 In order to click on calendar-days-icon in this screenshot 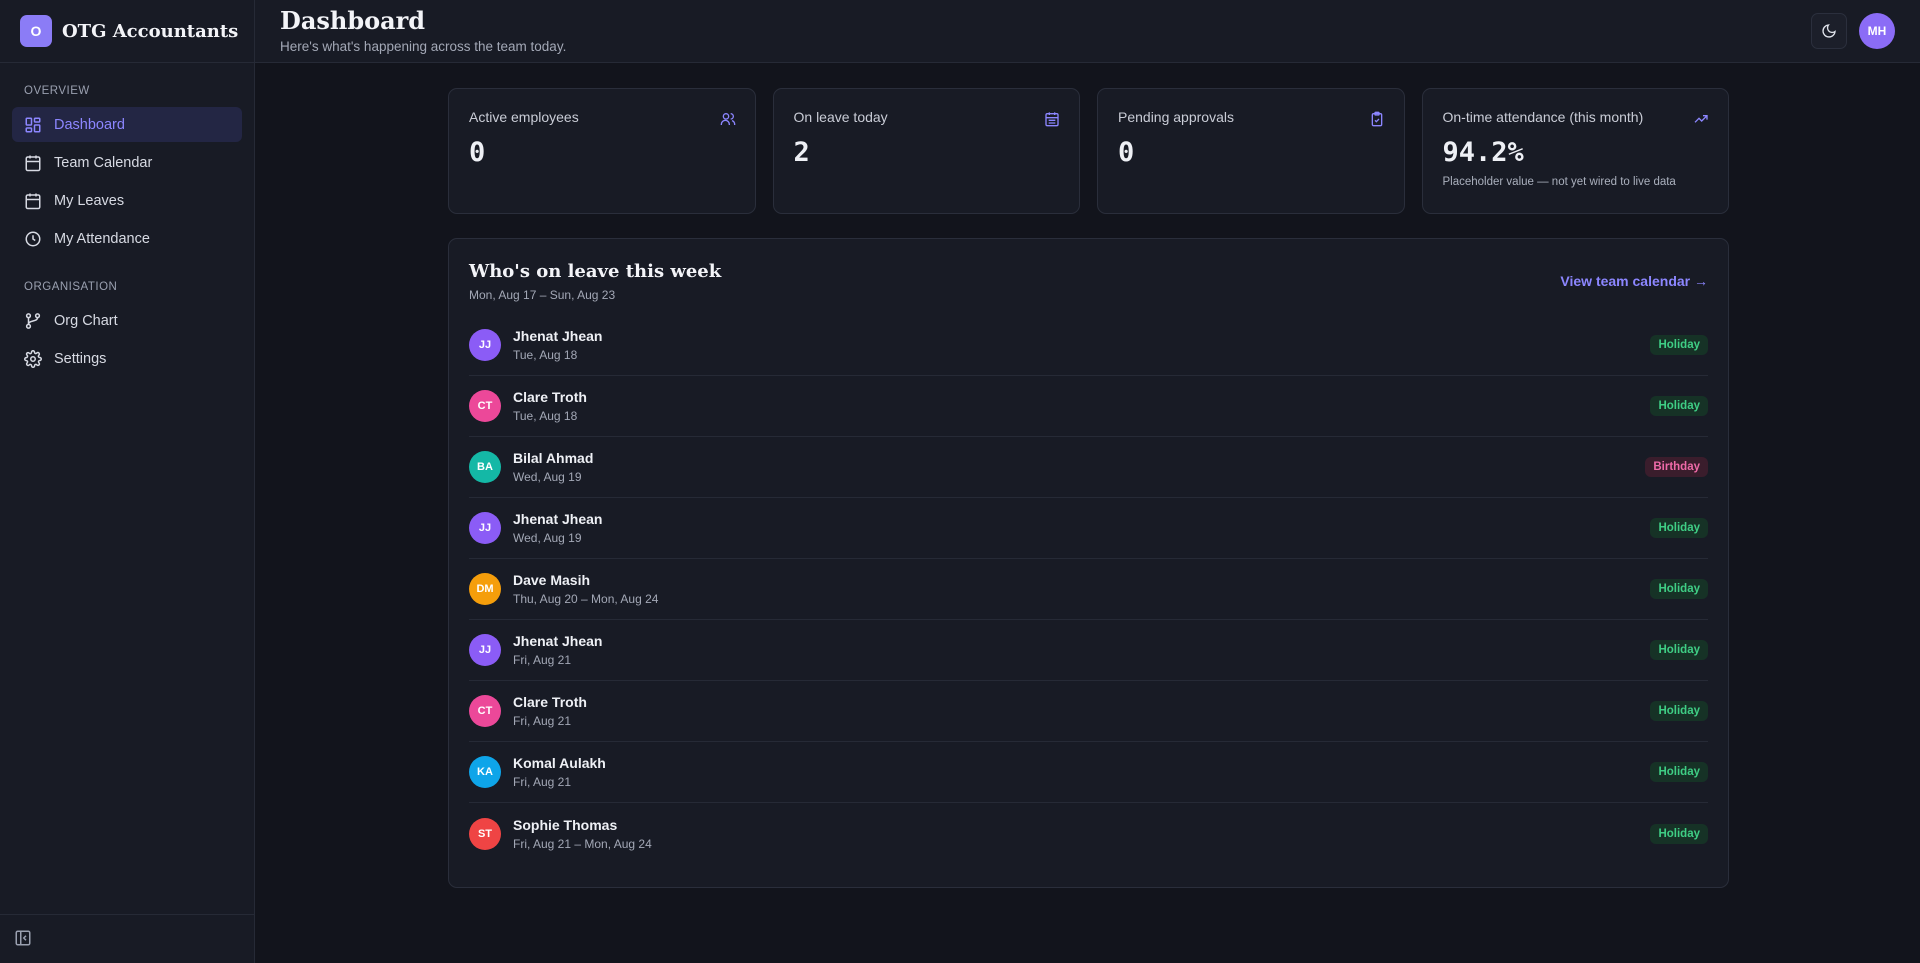, I will do `click(1052, 119)`.